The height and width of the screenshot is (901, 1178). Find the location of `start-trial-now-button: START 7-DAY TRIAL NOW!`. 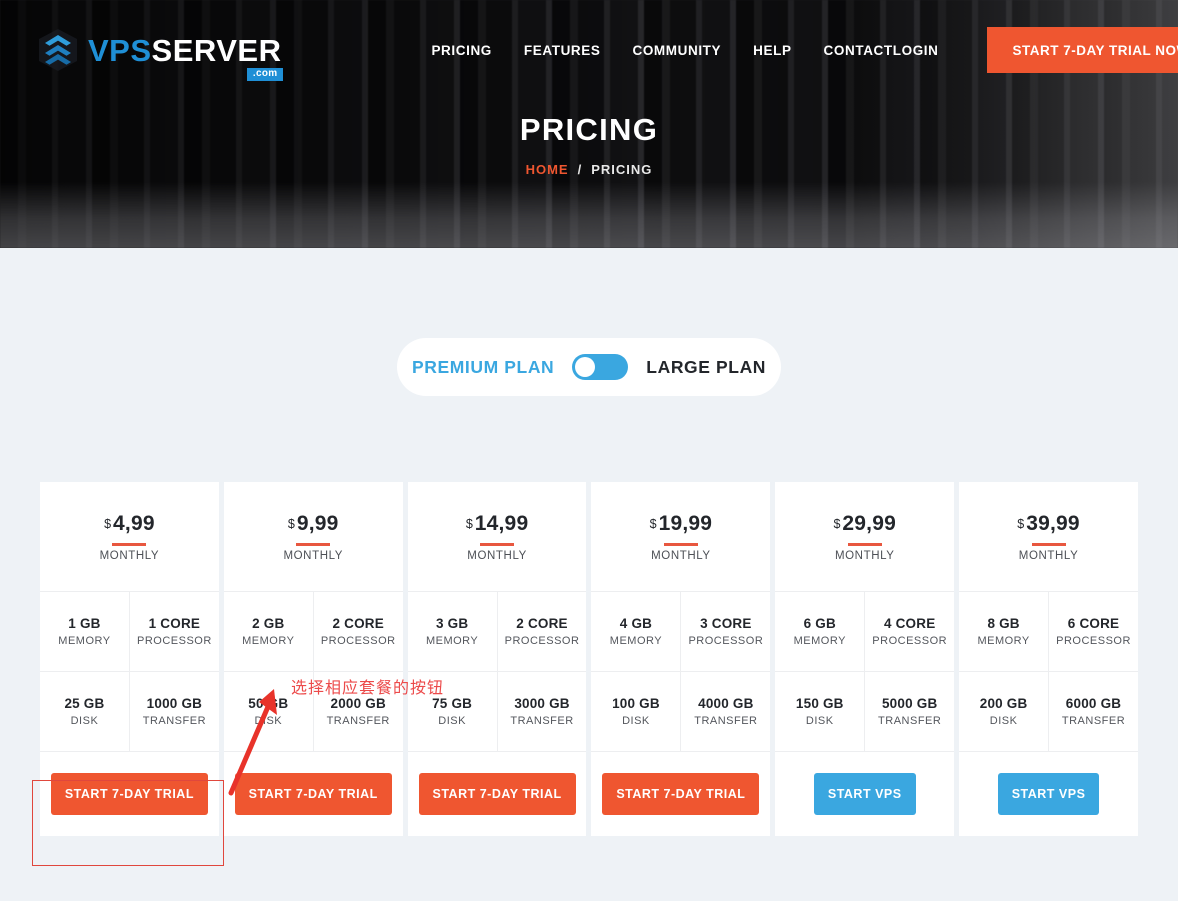

start-trial-now-button: START 7-DAY TRIAL NOW! is located at coordinates (1082, 50).